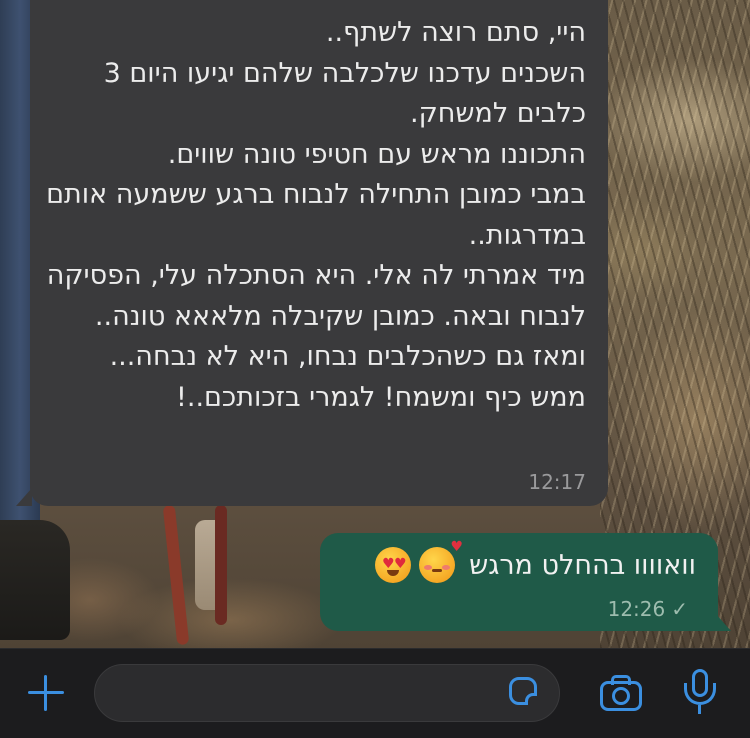 This screenshot has width=750, height=738. Describe the element at coordinates (393, 565) in the screenshot. I see `heart-eyes-emoji-icon` at that location.